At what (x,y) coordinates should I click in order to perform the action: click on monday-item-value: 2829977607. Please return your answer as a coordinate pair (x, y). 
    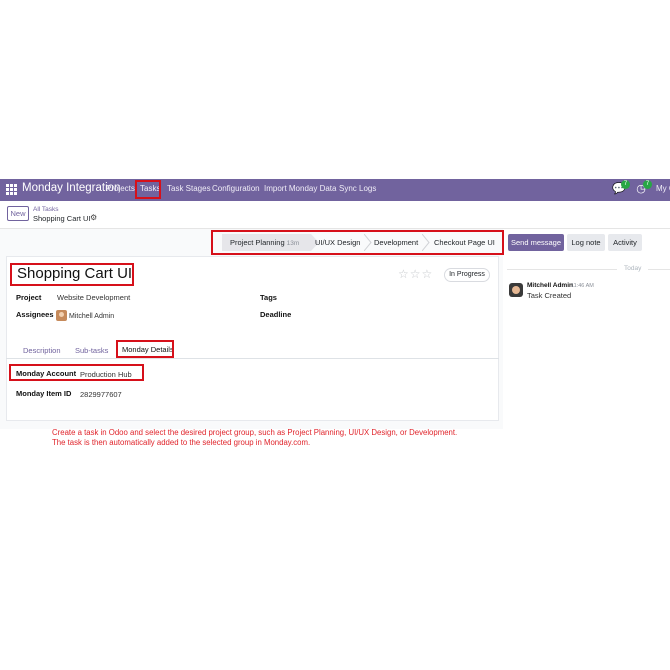
    Looking at the image, I should click on (101, 394).